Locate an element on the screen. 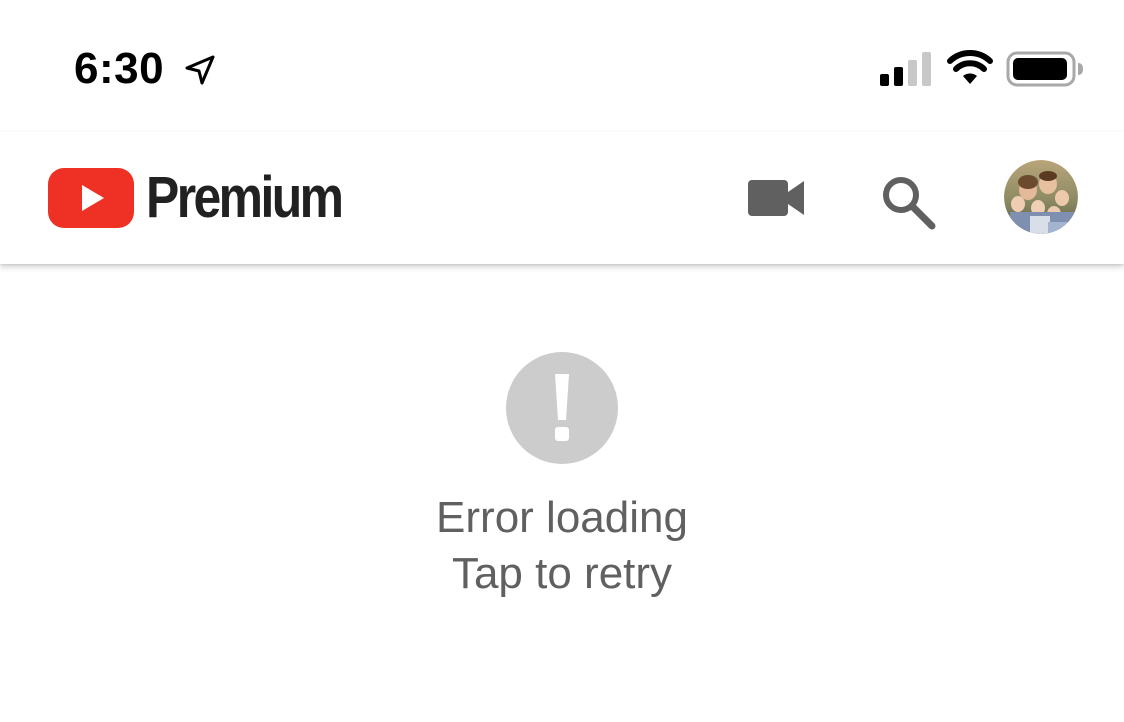 The image size is (1124, 722). error-title: Error loading is located at coordinates (562, 517).